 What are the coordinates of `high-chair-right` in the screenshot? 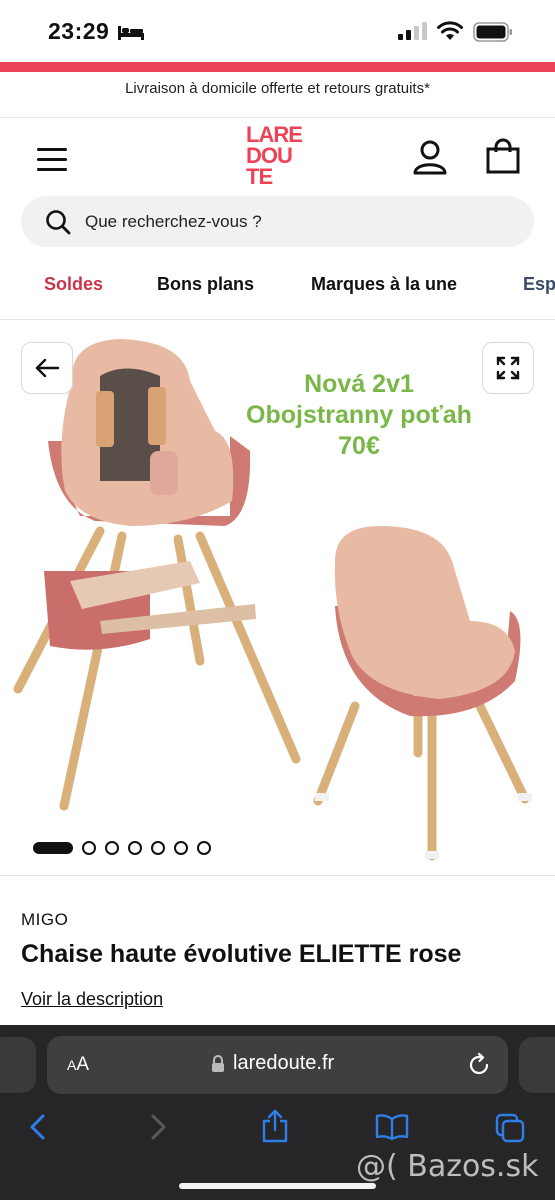 It's located at (422, 693).